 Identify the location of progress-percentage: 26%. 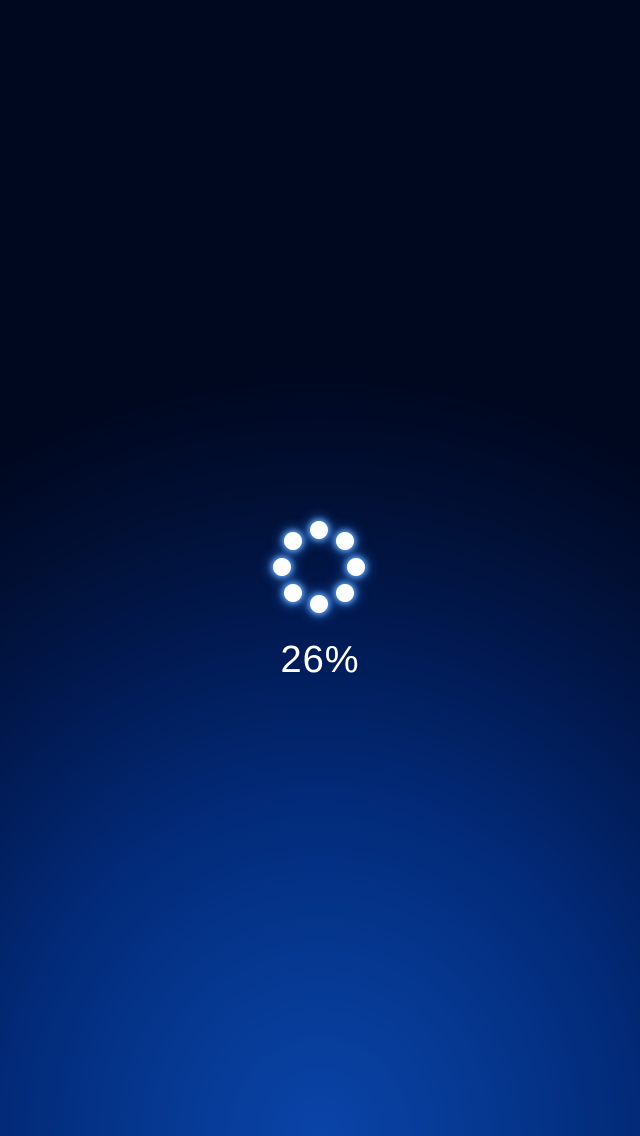
(320, 660).